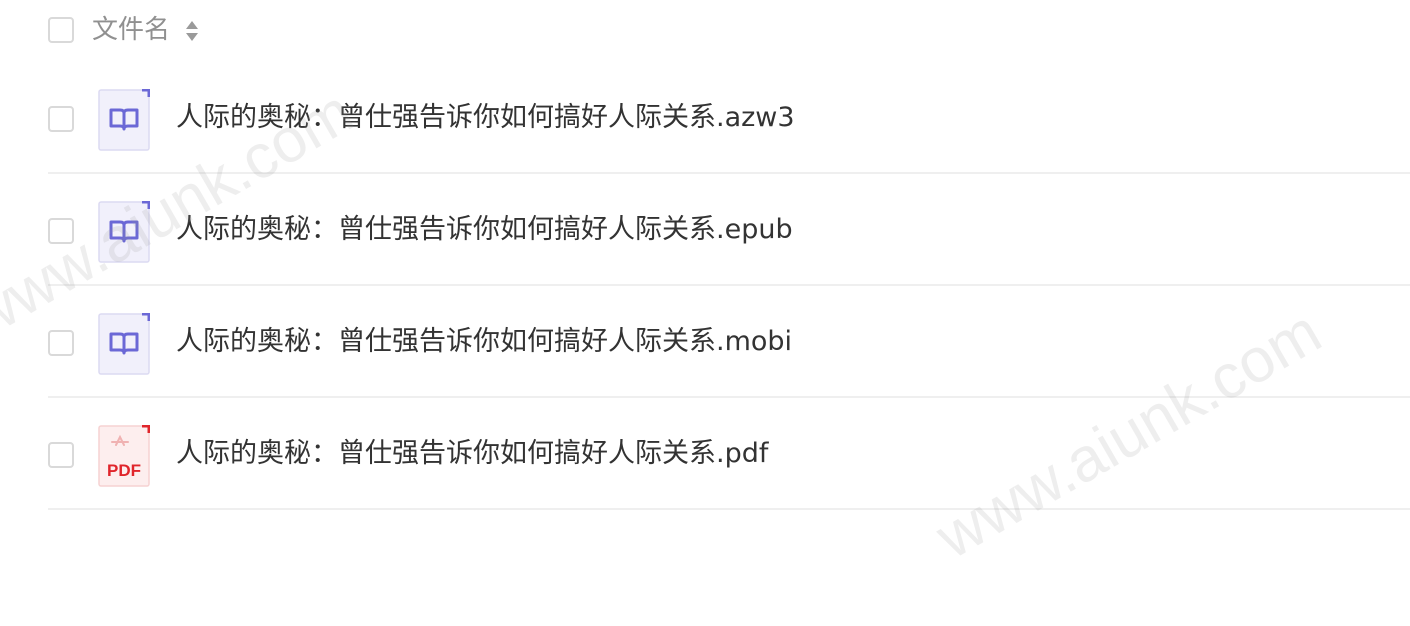 This screenshot has width=1410, height=626. Describe the element at coordinates (484, 342) in the screenshot. I see `file-name-link: 人际的奥秘：曾仕强告诉你如何搞好人际关系.mobi` at that location.